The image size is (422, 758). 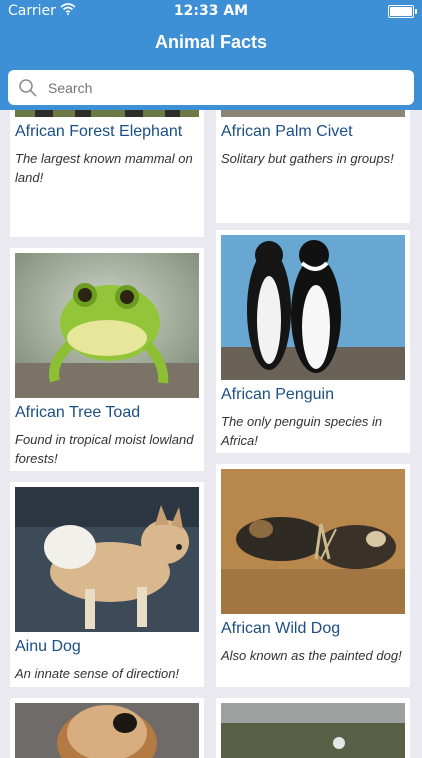 What do you see at coordinates (313, 728) in the screenshot?
I see `animal-card-partial-right` at bounding box center [313, 728].